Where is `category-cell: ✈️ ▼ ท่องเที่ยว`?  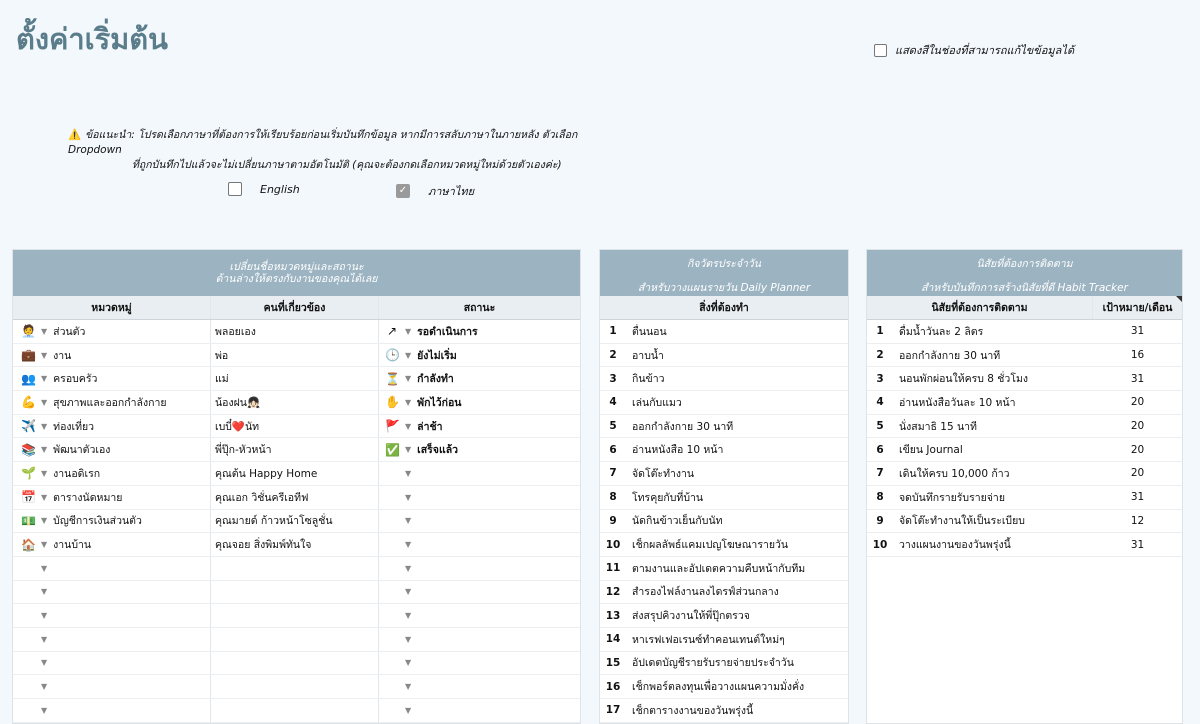
category-cell: ✈️ ▼ ท่องเที่ยว is located at coordinates (112, 426).